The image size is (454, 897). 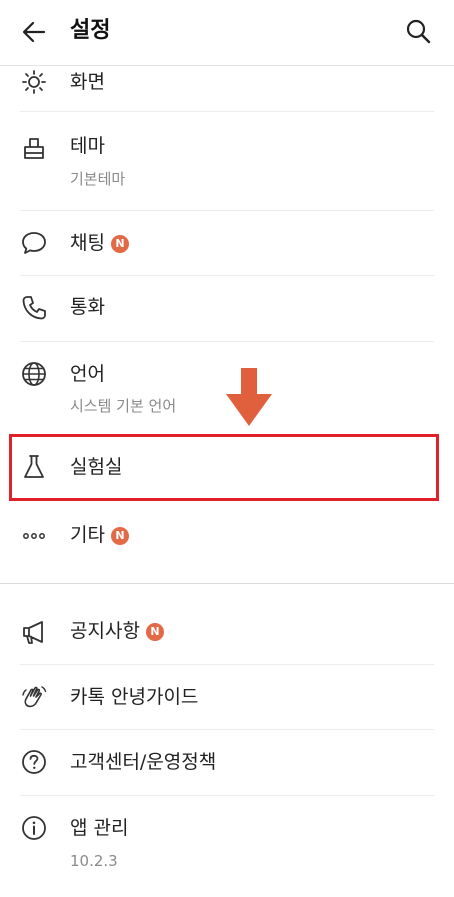 What do you see at coordinates (87, 82) in the screenshot?
I see `settings-item-label: 화면` at bounding box center [87, 82].